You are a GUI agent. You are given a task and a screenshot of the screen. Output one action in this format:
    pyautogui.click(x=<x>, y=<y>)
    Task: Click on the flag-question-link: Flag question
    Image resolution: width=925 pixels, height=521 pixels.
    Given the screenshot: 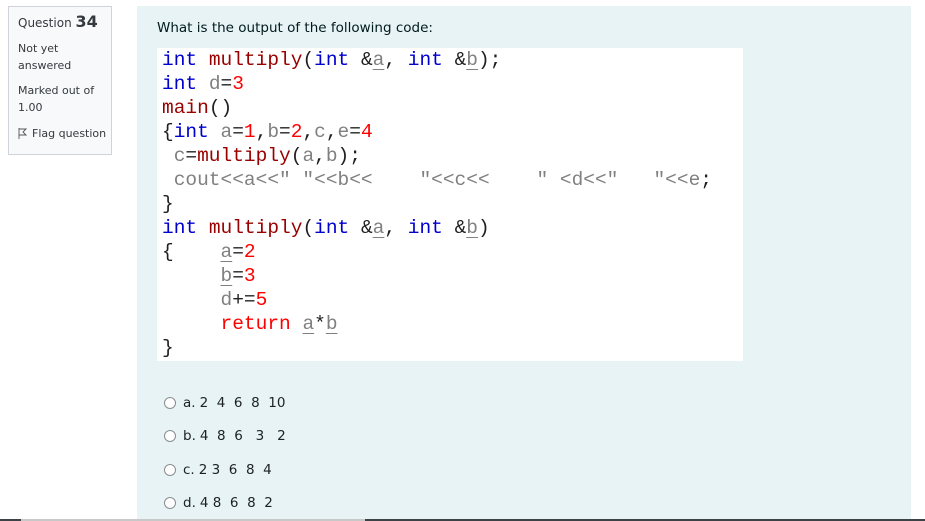 What is the action you would take?
    pyautogui.click(x=64, y=133)
    